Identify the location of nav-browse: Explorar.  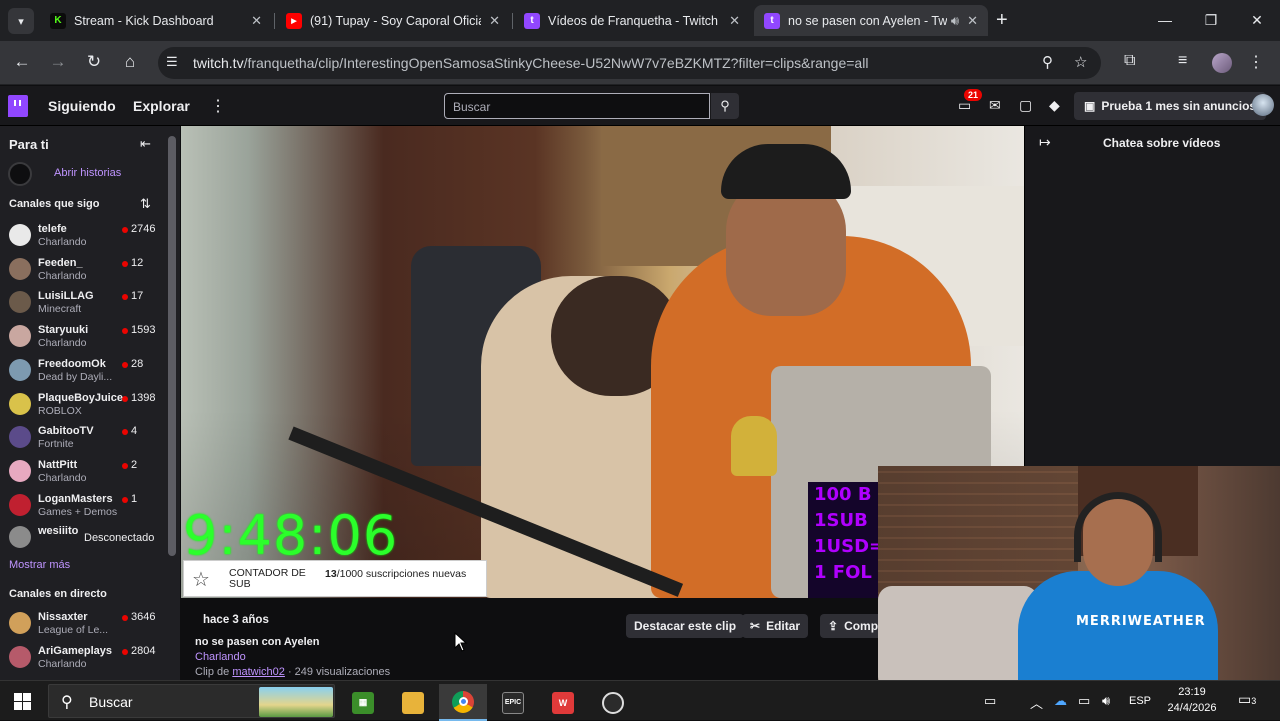
(161, 106).